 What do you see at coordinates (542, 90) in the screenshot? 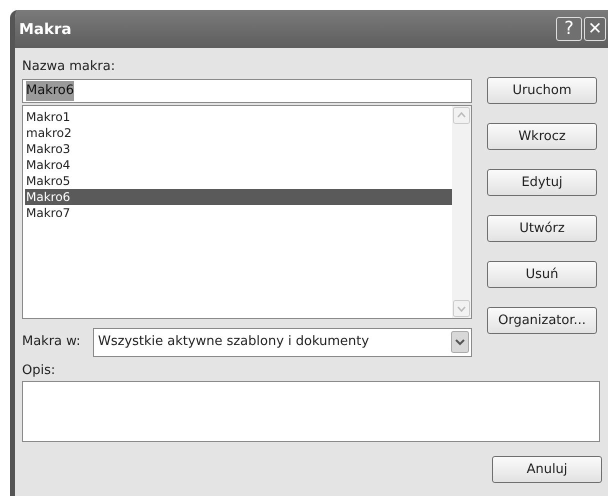
I see `action-button: Uruchom` at bounding box center [542, 90].